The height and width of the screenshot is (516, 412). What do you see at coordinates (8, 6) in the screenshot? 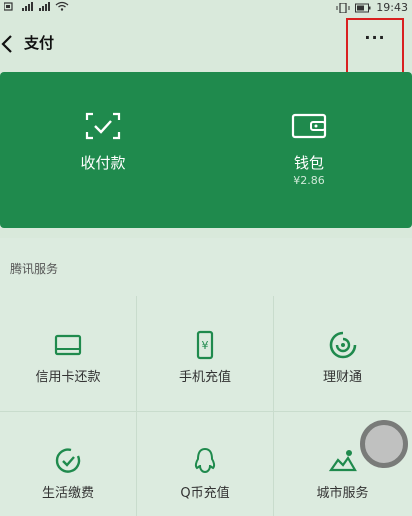
I see `sim-icon` at bounding box center [8, 6].